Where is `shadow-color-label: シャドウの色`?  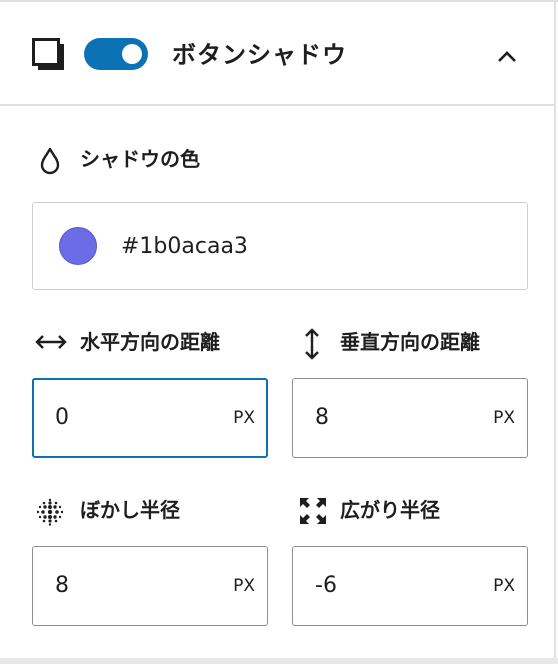 shadow-color-label: シャドウの色 is located at coordinates (140, 159).